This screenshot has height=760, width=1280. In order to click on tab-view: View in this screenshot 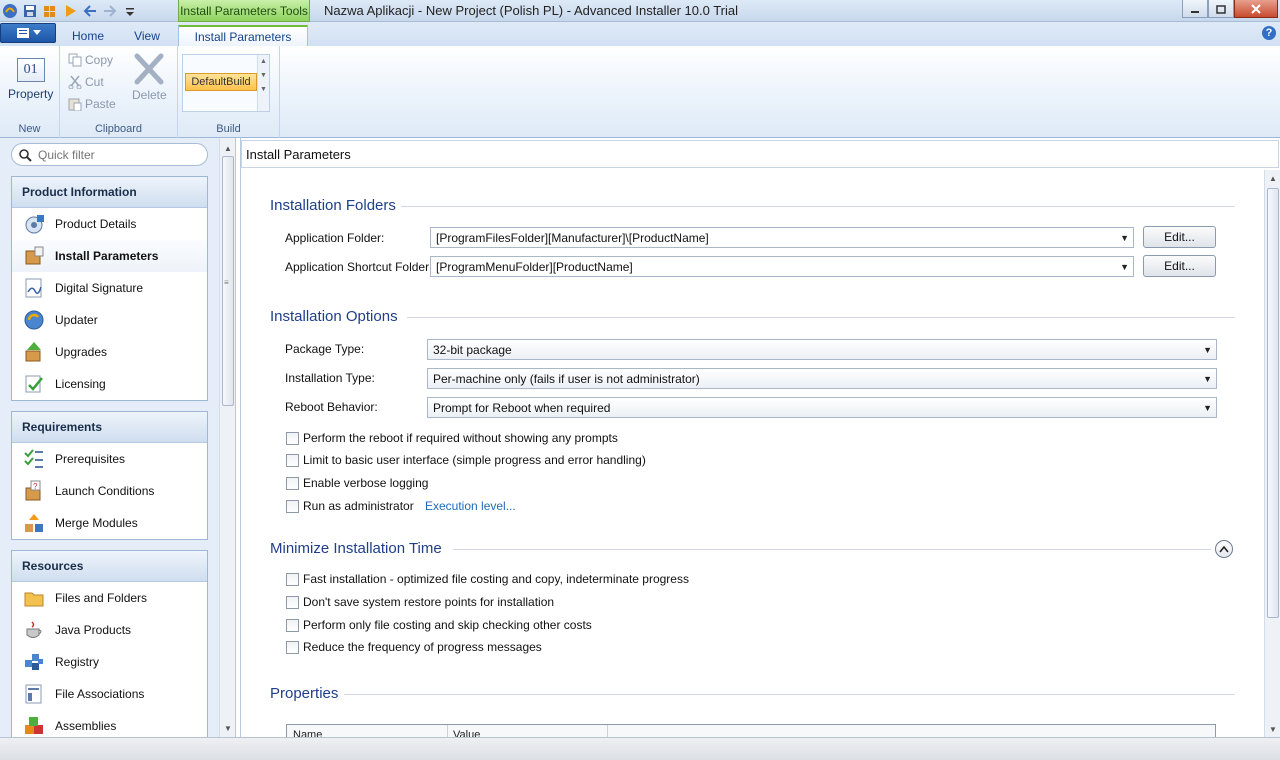, I will do `click(147, 35)`.